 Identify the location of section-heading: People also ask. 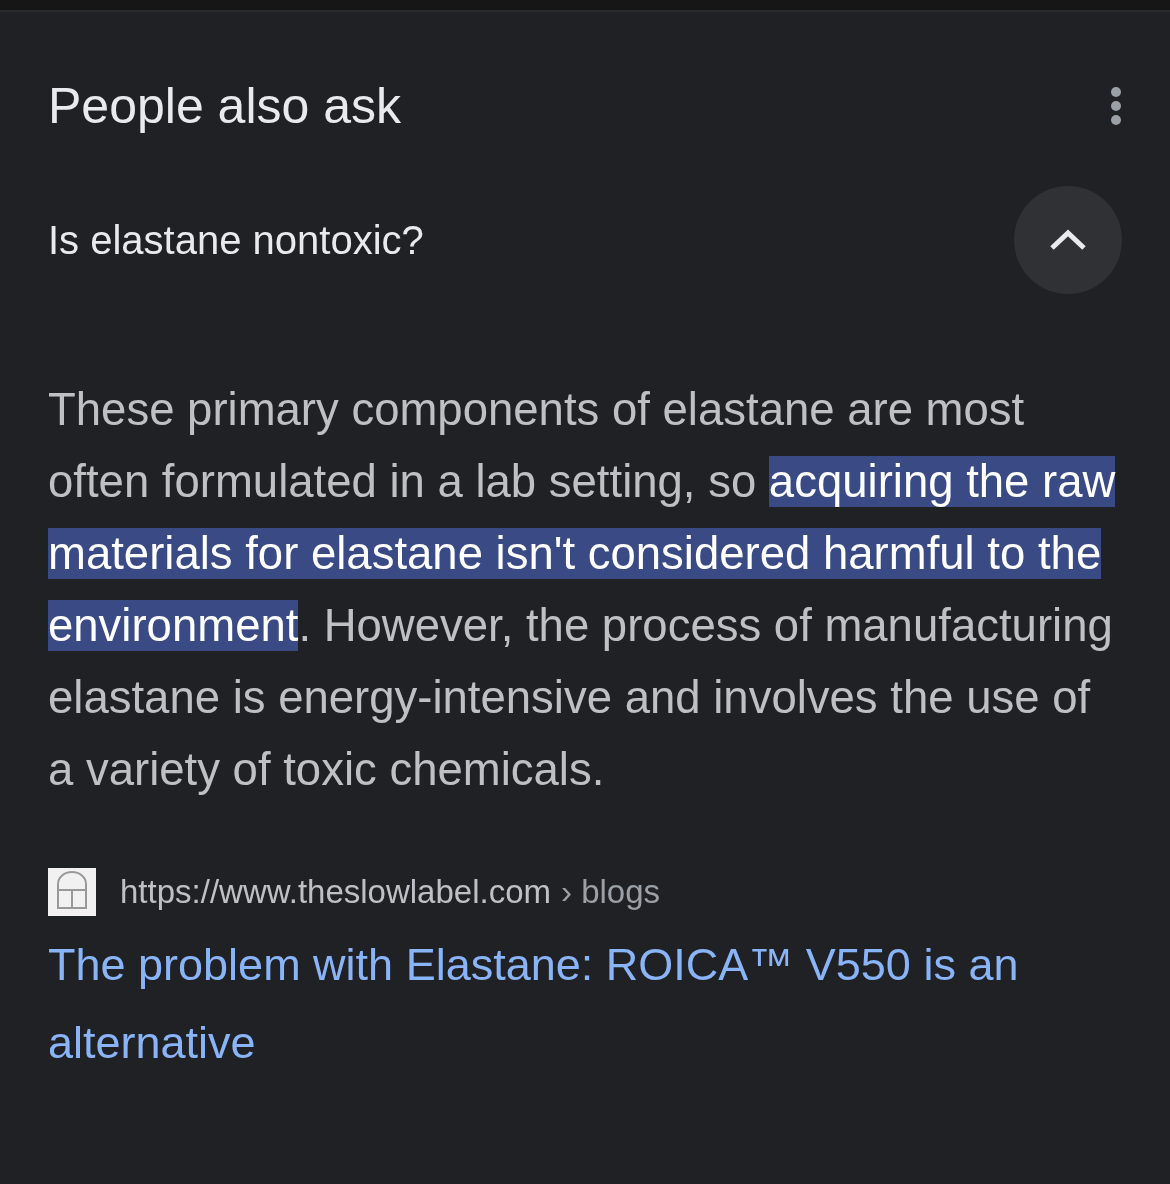
(224, 106).